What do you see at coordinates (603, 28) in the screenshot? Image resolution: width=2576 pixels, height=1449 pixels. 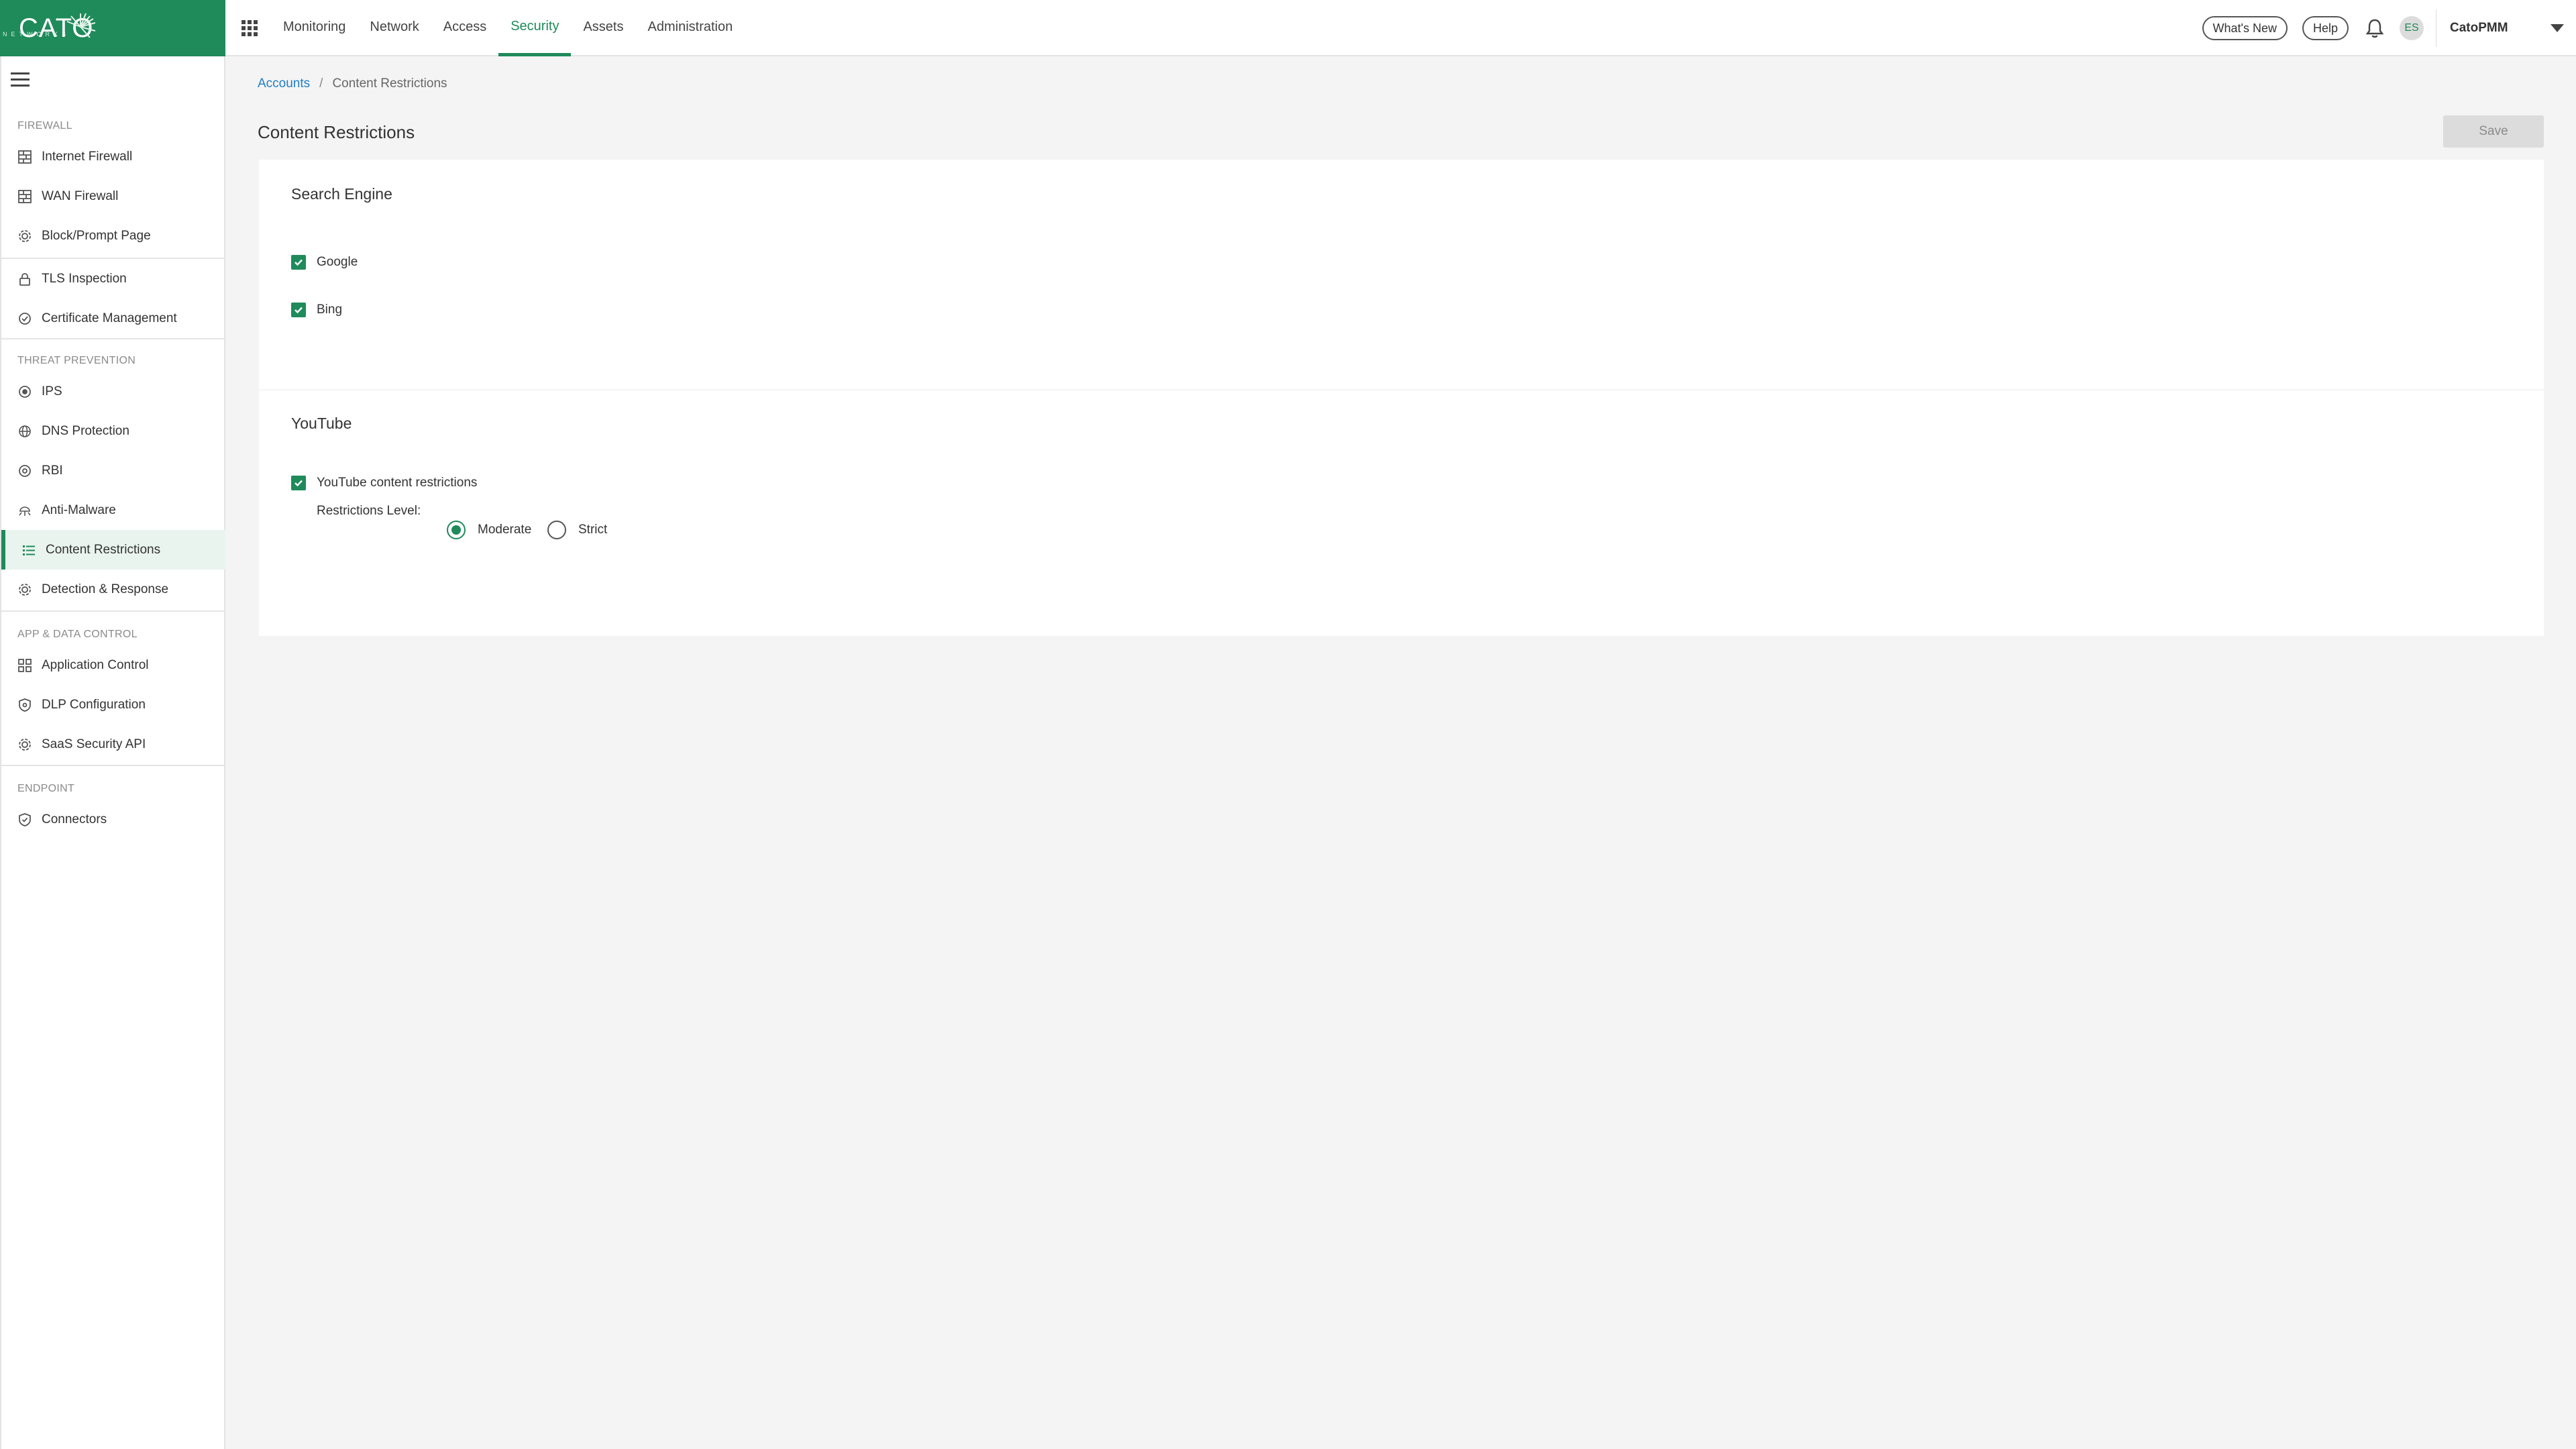 I see `nav-assets: Assets` at bounding box center [603, 28].